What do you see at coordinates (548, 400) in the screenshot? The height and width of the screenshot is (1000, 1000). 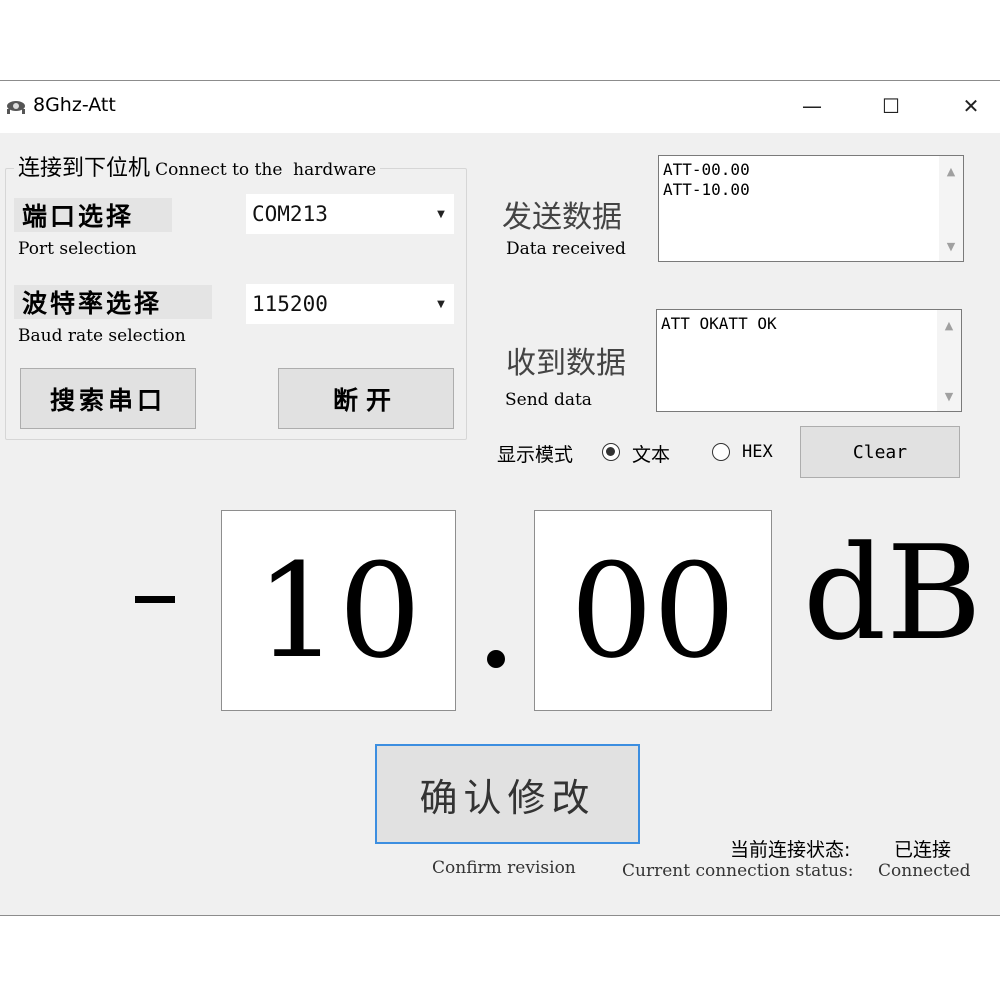 I see `receive-label-en: Send data` at bounding box center [548, 400].